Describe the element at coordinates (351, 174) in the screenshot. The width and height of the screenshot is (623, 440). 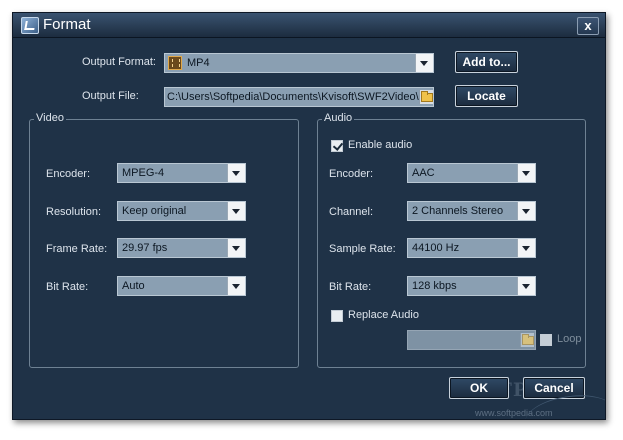
I see `audio-encoder-label: Encoder:` at that location.